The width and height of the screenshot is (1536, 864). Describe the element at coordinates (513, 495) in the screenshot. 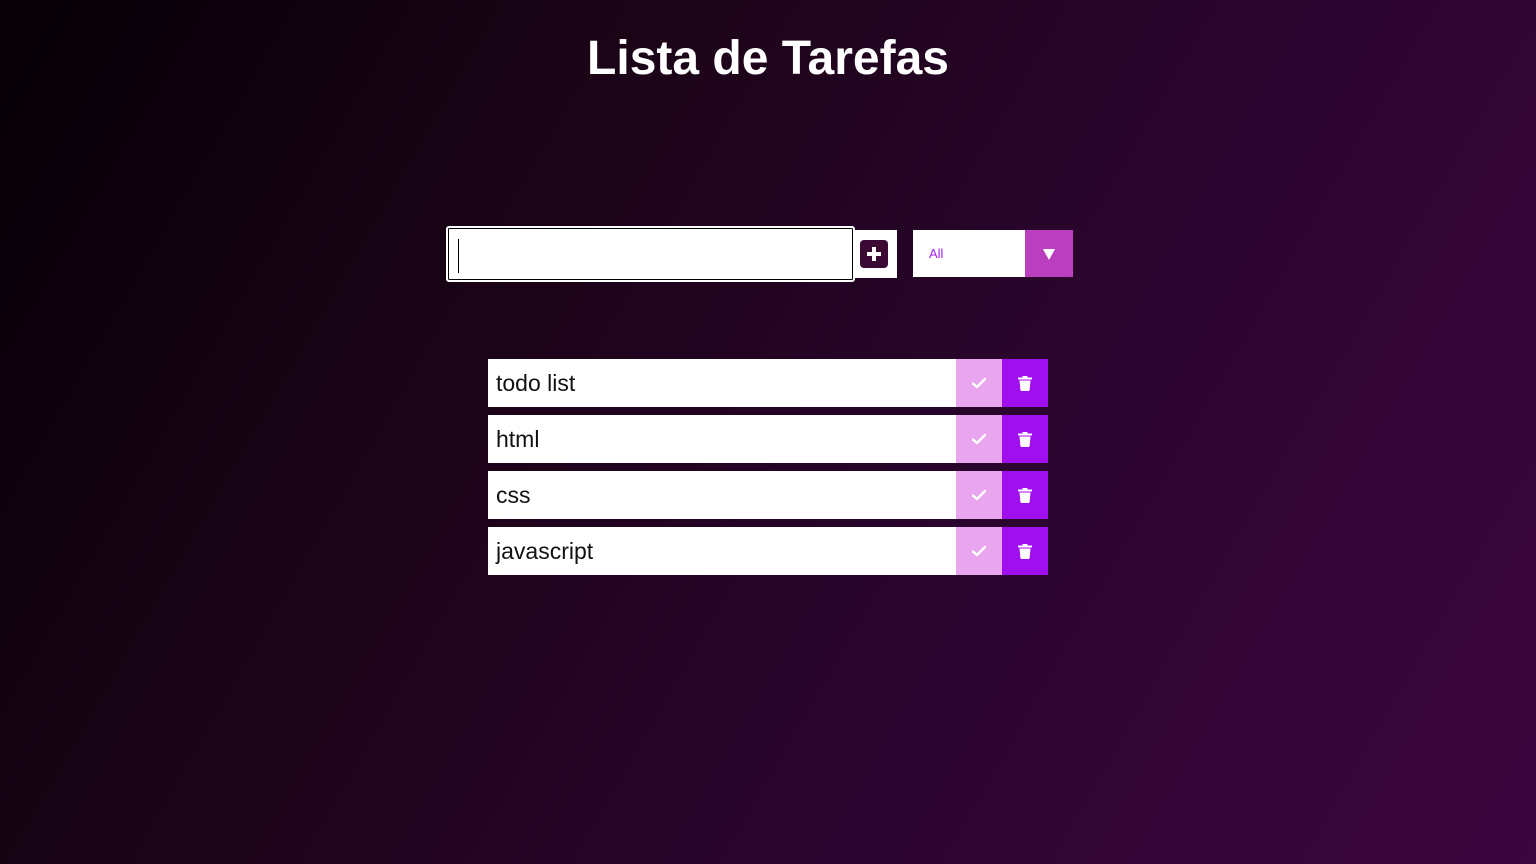

I see `todo-text: css` at that location.